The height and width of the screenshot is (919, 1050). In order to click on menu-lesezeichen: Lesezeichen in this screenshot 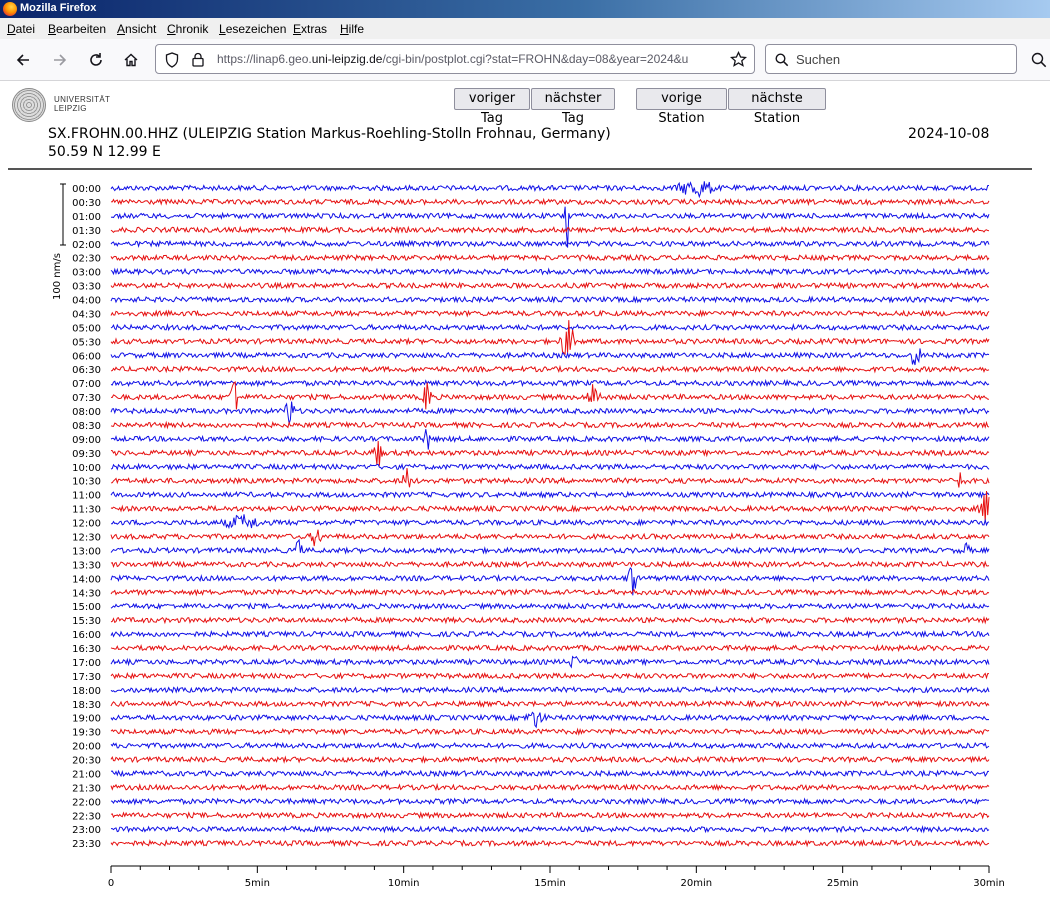, I will do `click(252, 29)`.